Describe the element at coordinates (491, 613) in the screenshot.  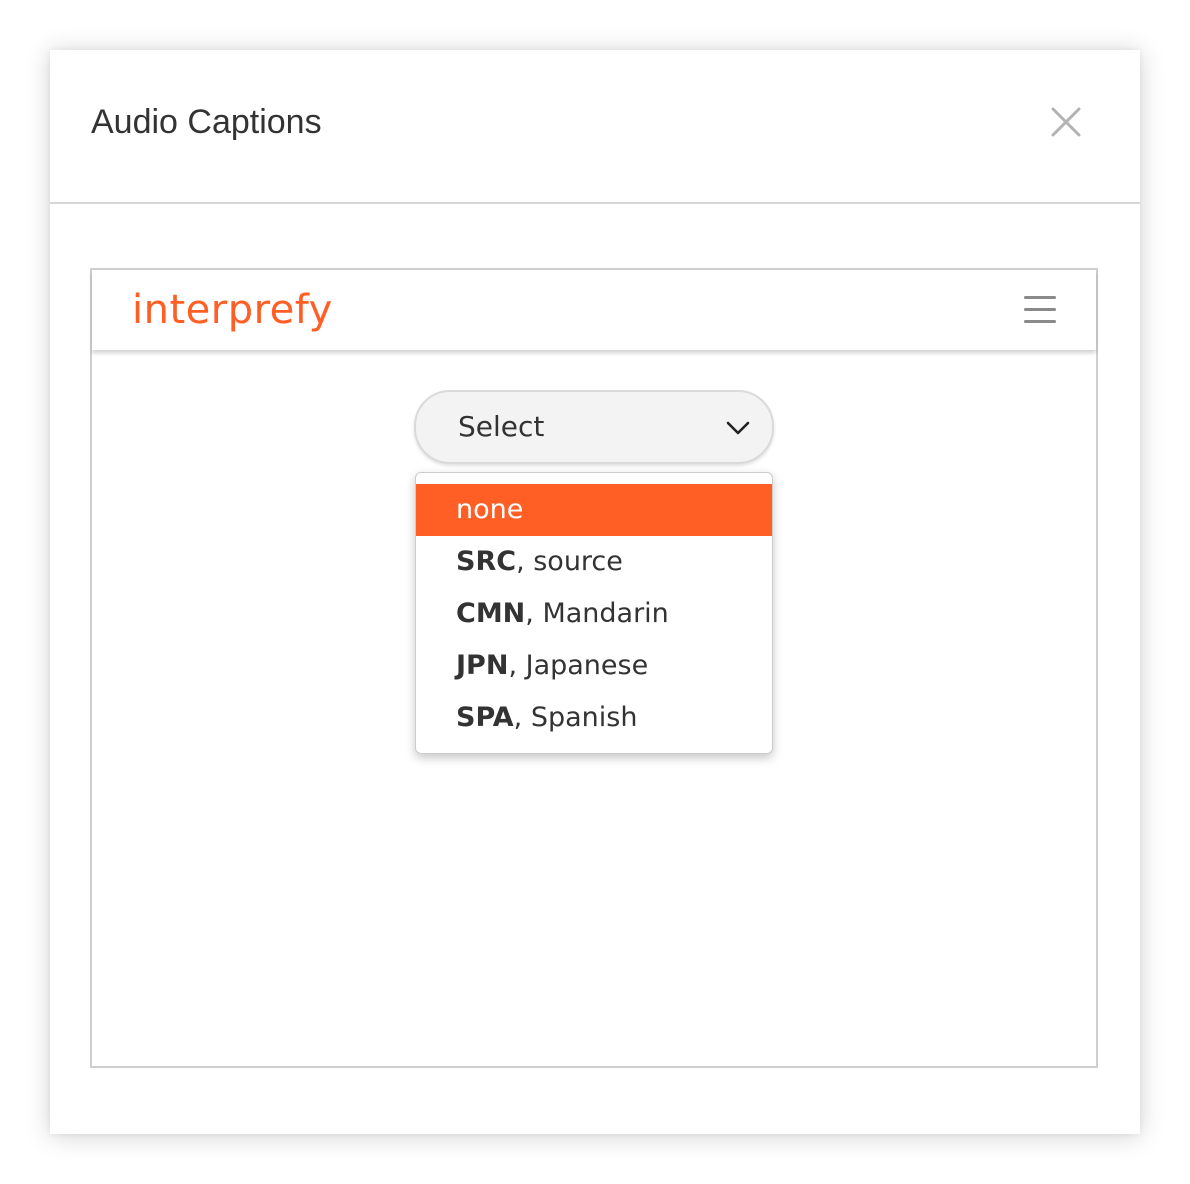
I see `option-code: CMN` at that location.